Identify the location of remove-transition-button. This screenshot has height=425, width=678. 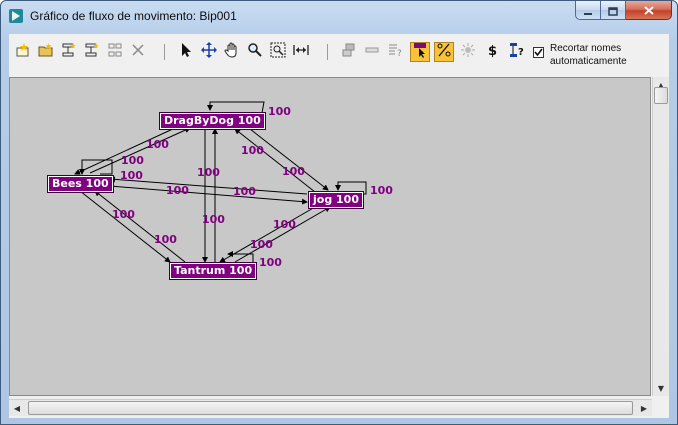
(92, 52).